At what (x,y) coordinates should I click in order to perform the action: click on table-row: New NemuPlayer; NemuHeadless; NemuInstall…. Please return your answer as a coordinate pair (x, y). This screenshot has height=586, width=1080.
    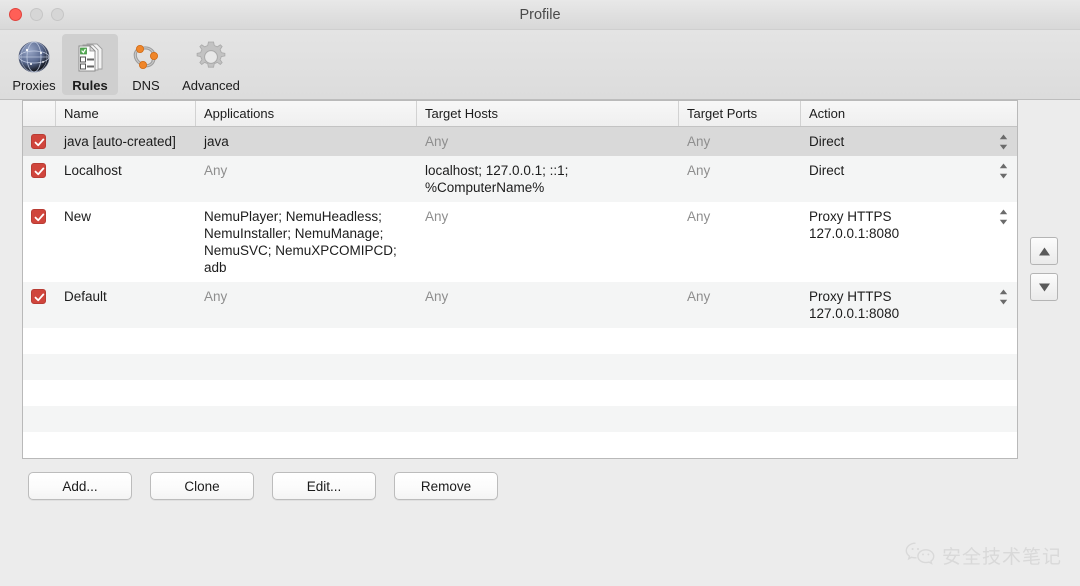
    Looking at the image, I should click on (520, 242).